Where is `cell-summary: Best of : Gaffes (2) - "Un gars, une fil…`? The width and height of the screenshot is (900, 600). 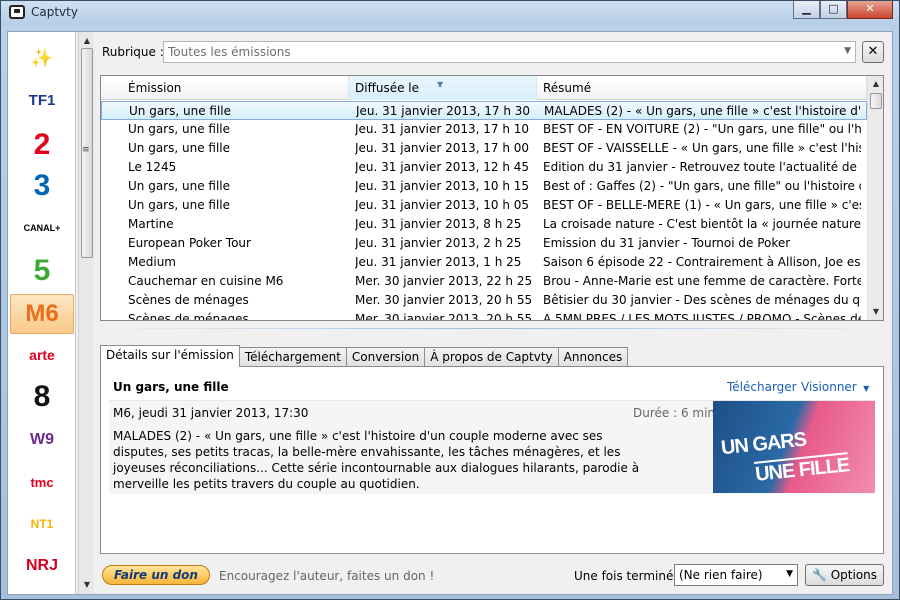 cell-summary: Best of : Gaffes (2) - "Un gars, une fil… is located at coordinates (702, 186).